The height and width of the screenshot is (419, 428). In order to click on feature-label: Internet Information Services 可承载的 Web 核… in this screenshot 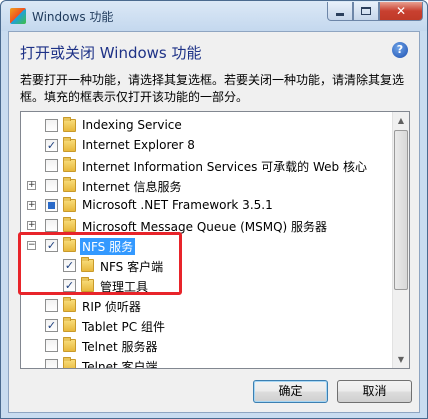, I will do `click(224, 166)`.